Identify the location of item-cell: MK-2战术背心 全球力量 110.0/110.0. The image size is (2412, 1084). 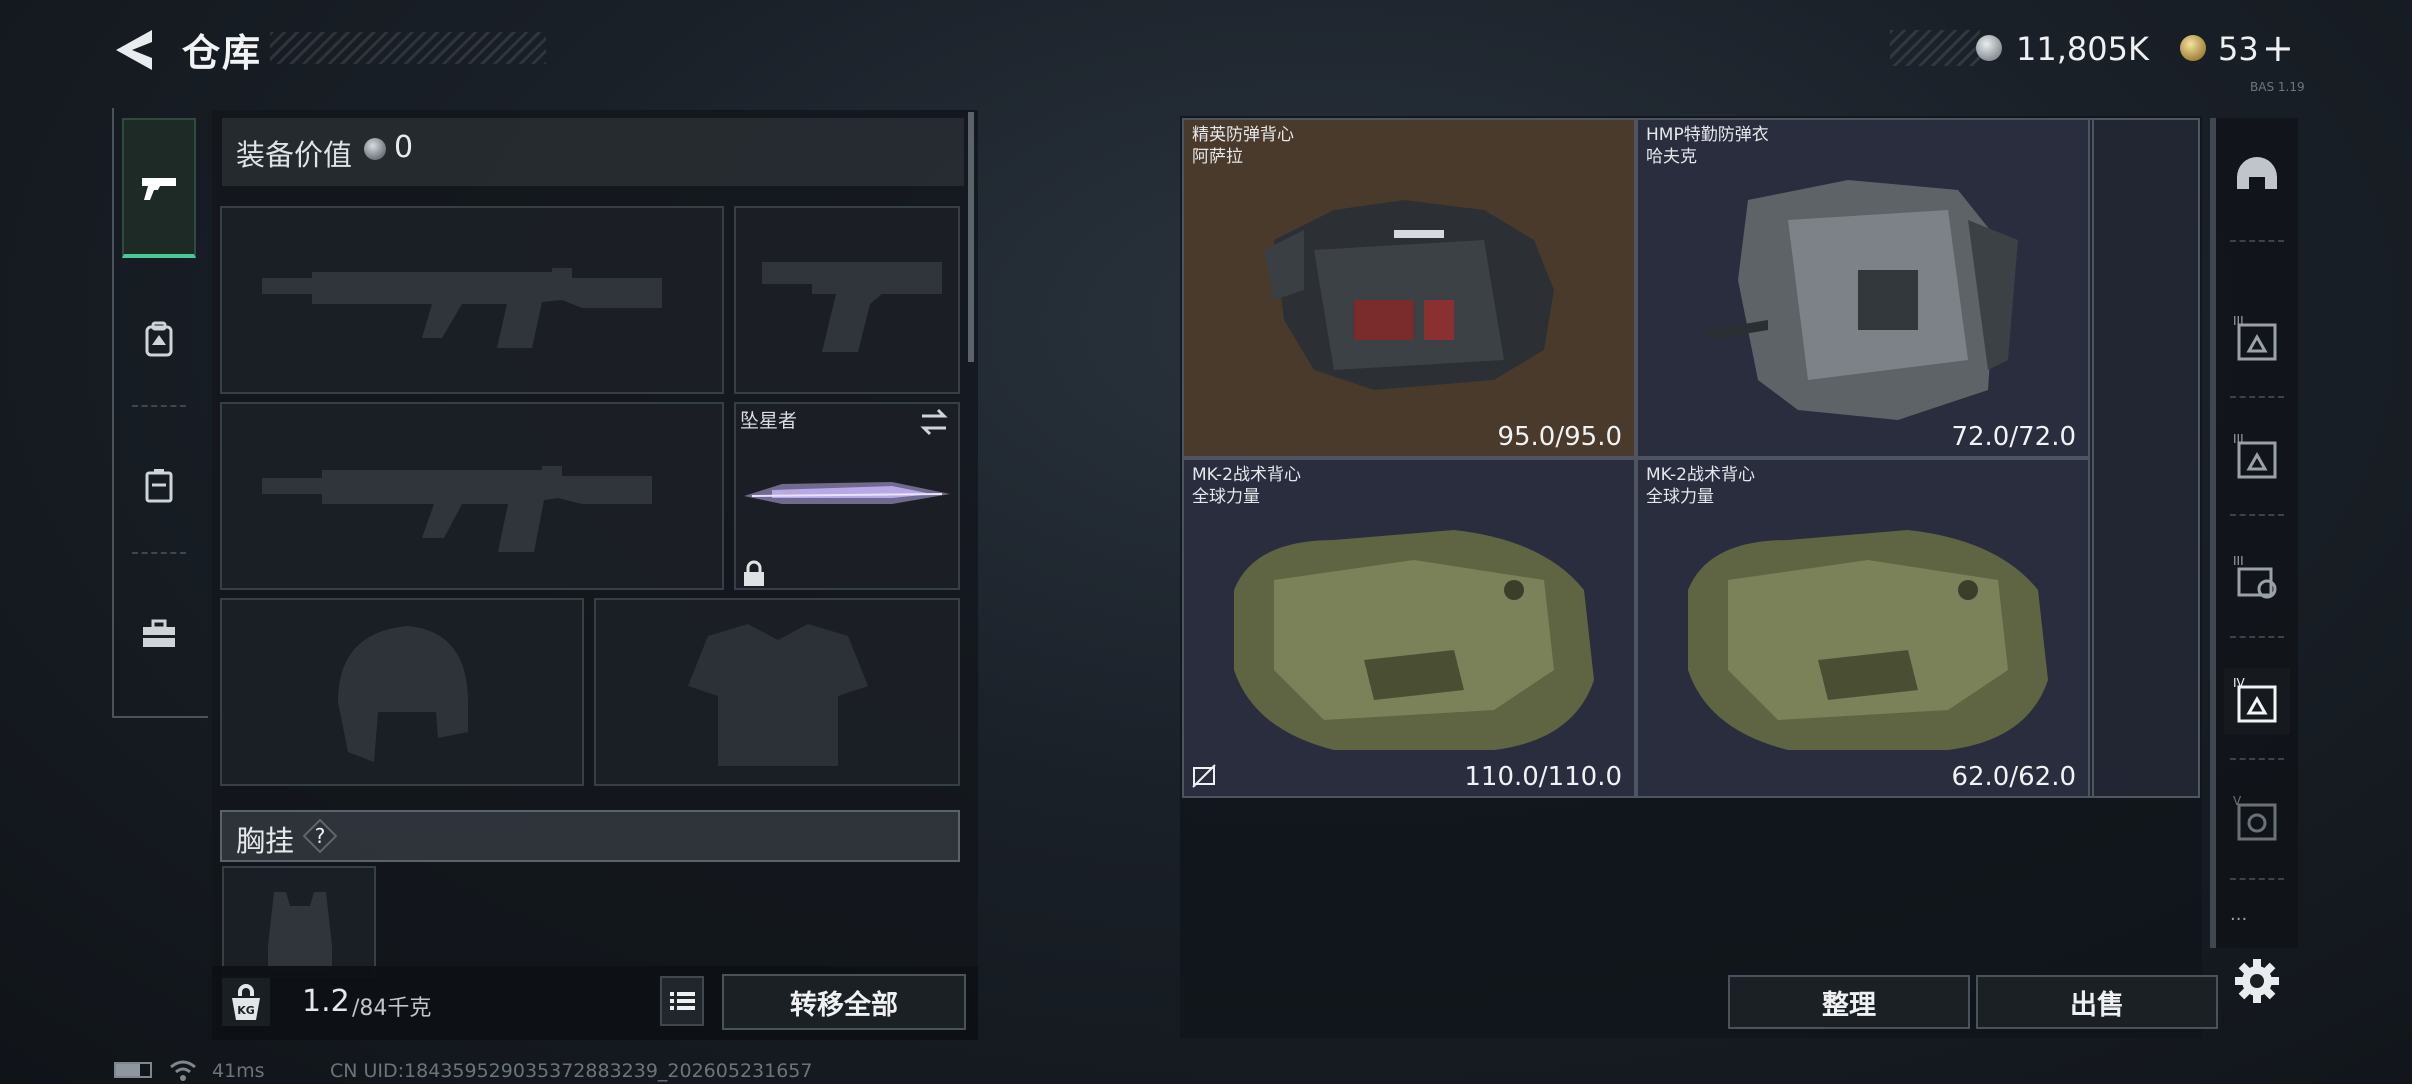
(1409, 628).